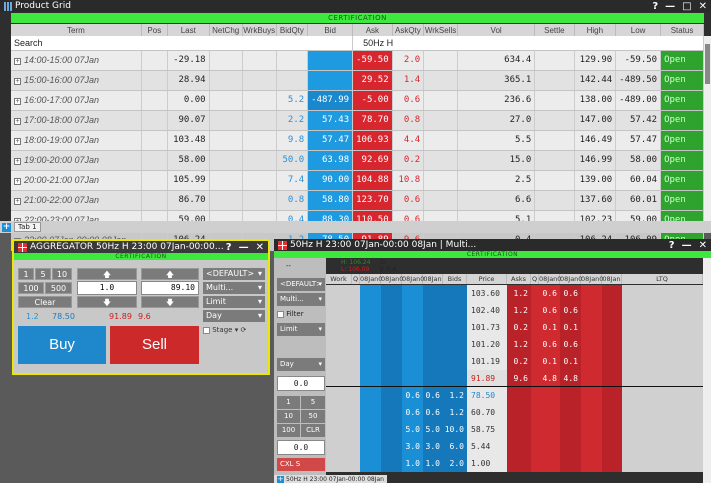  Describe the element at coordinates (408, 120) in the screenshot. I see `cell-askqty: 0.8` at that location.